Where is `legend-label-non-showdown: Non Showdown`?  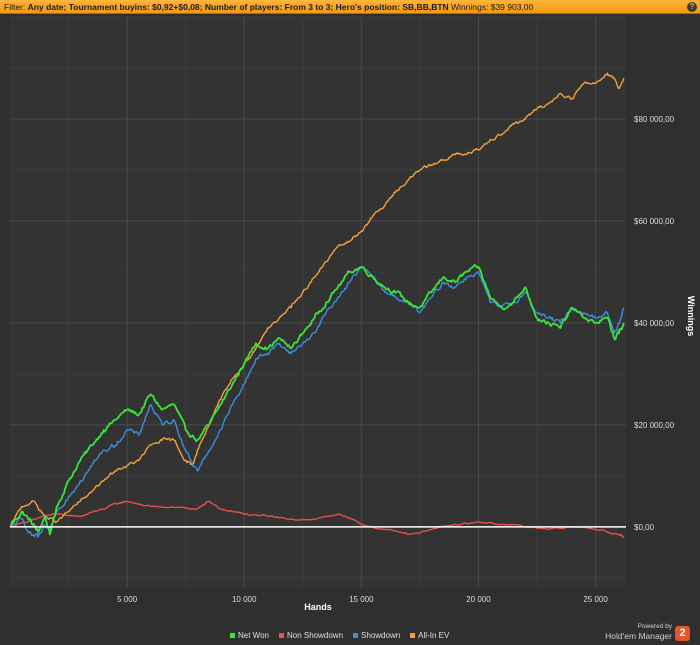 legend-label-non-showdown: Non Showdown is located at coordinates (315, 635).